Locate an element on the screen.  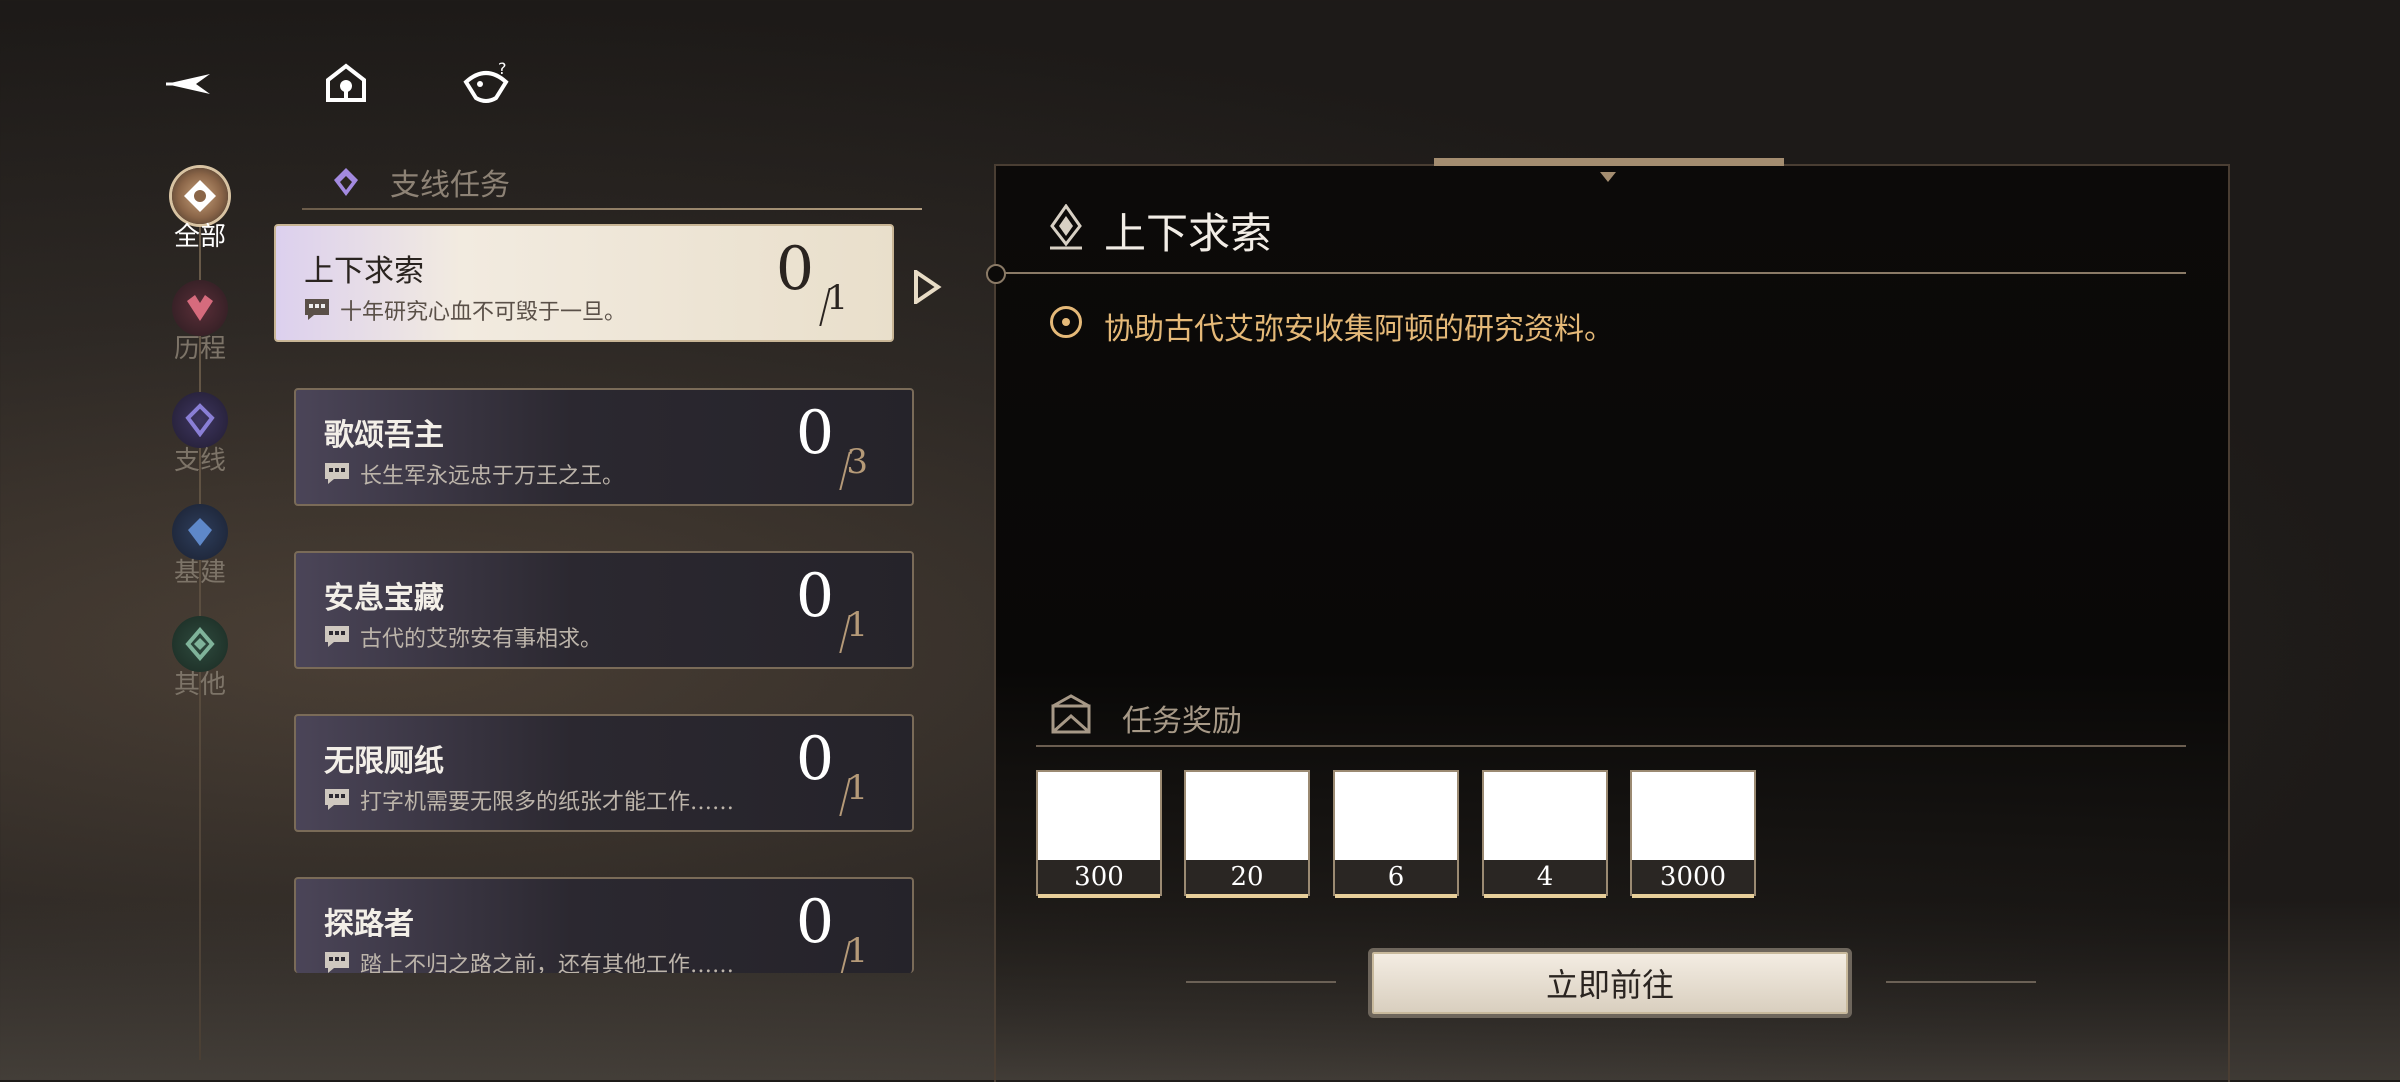
quest-list-header: 支线任务 is located at coordinates (612, 184).